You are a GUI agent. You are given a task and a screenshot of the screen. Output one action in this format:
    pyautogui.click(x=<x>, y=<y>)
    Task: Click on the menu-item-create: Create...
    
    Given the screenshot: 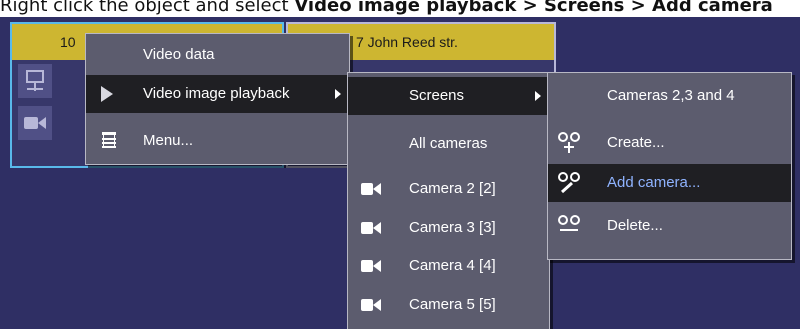 What is the action you would take?
    pyautogui.click(x=669, y=143)
    